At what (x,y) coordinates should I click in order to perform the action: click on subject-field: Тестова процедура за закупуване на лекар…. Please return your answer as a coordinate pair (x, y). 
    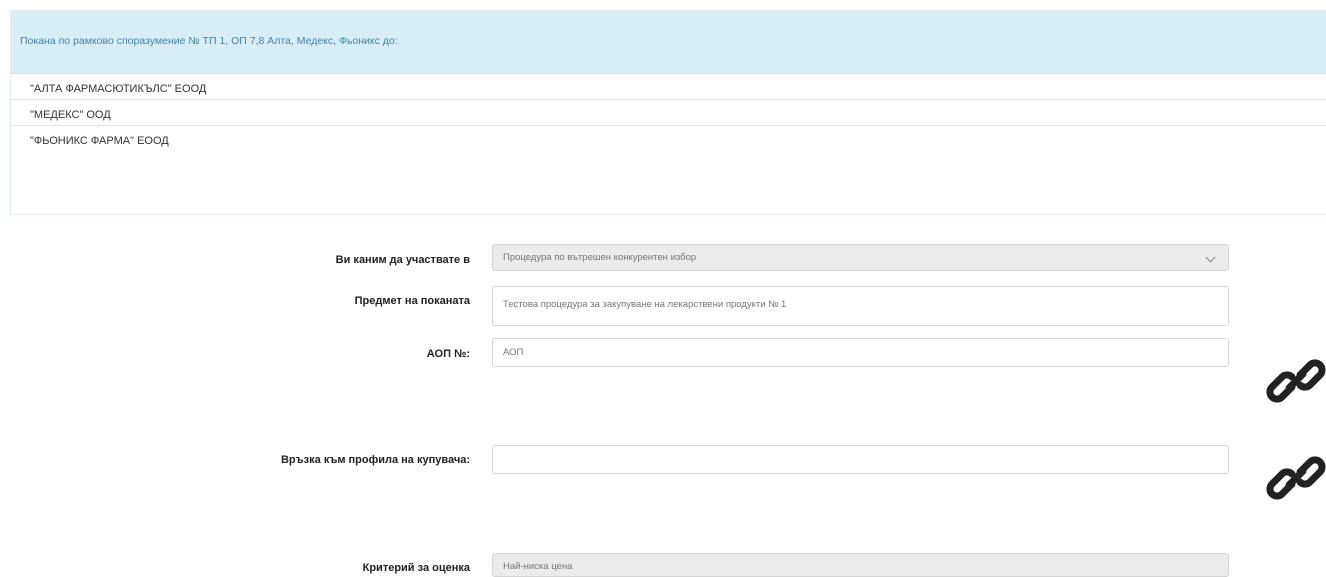
    Looking at the image, I should click on (860, 306).